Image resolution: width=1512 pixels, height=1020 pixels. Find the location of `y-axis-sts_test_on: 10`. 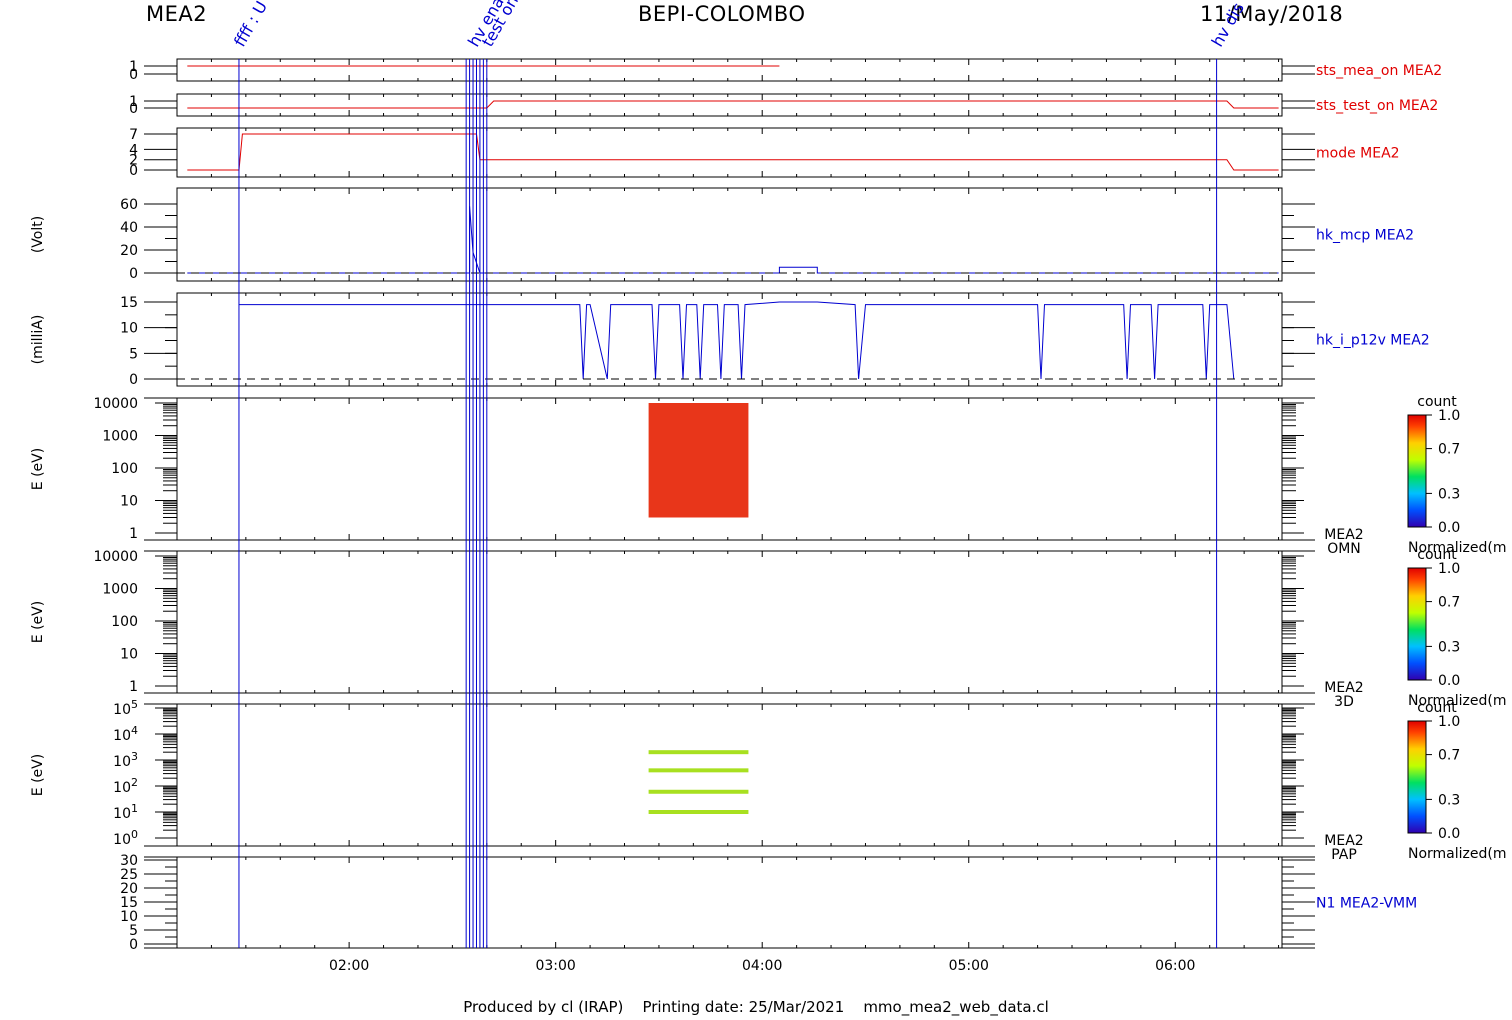

y-axis-sts_test_on: 10 is located at coordinates (722, 105).